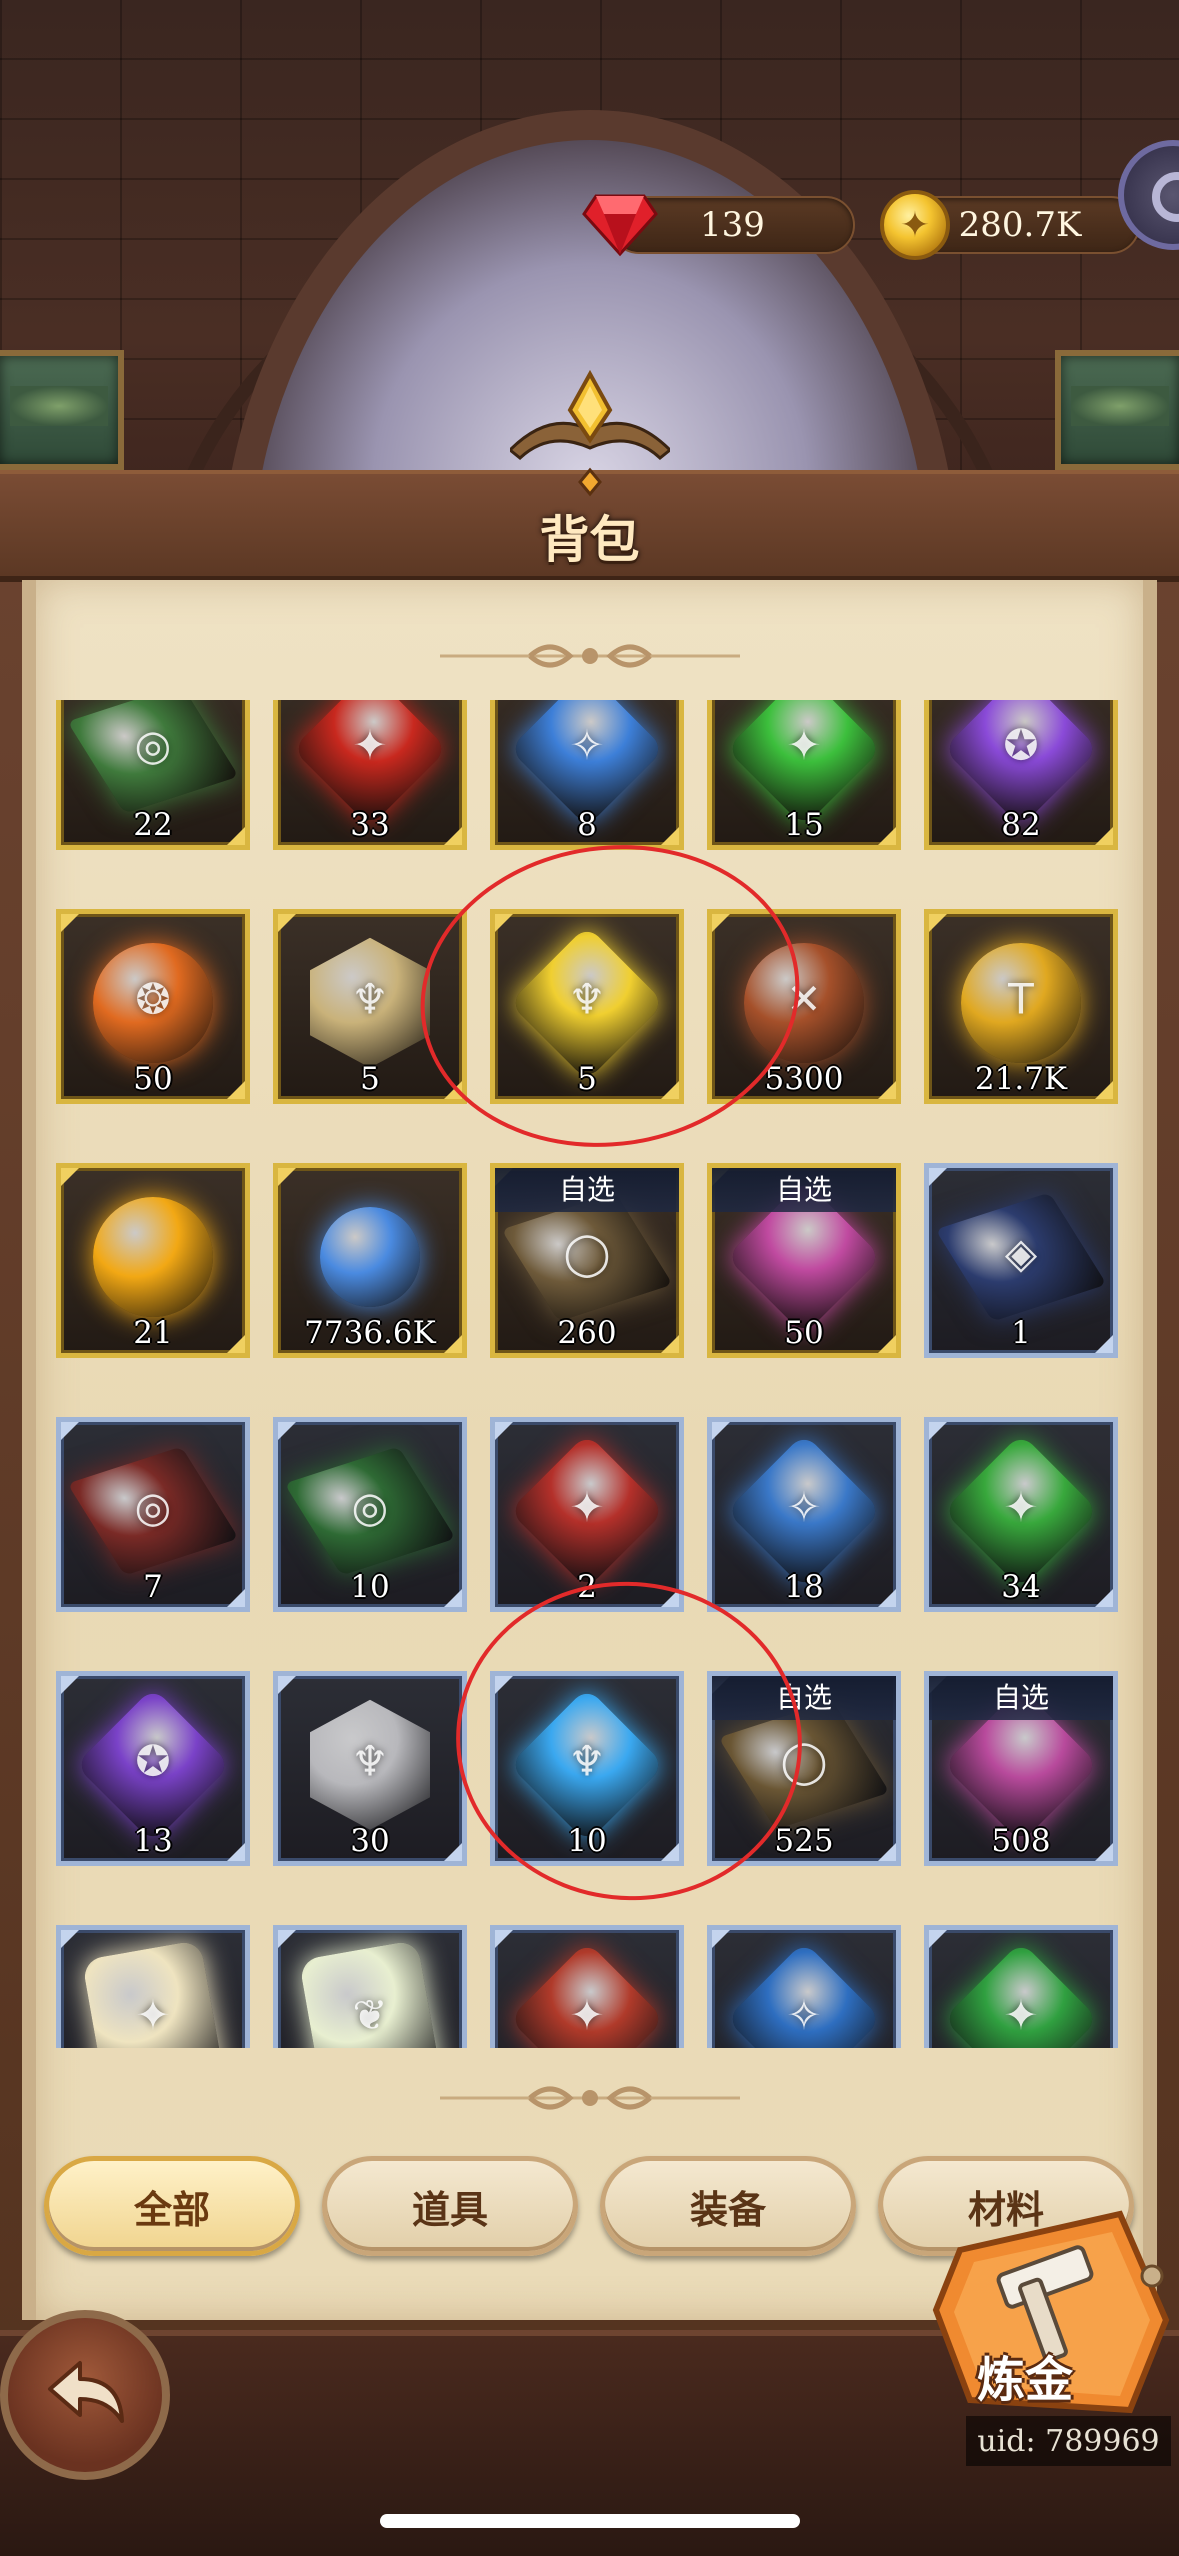  What do you see at coordinates (153, 999) in the screenshot?
I see `item-emblem-icon: ❂` at bounding box center [153, 999].